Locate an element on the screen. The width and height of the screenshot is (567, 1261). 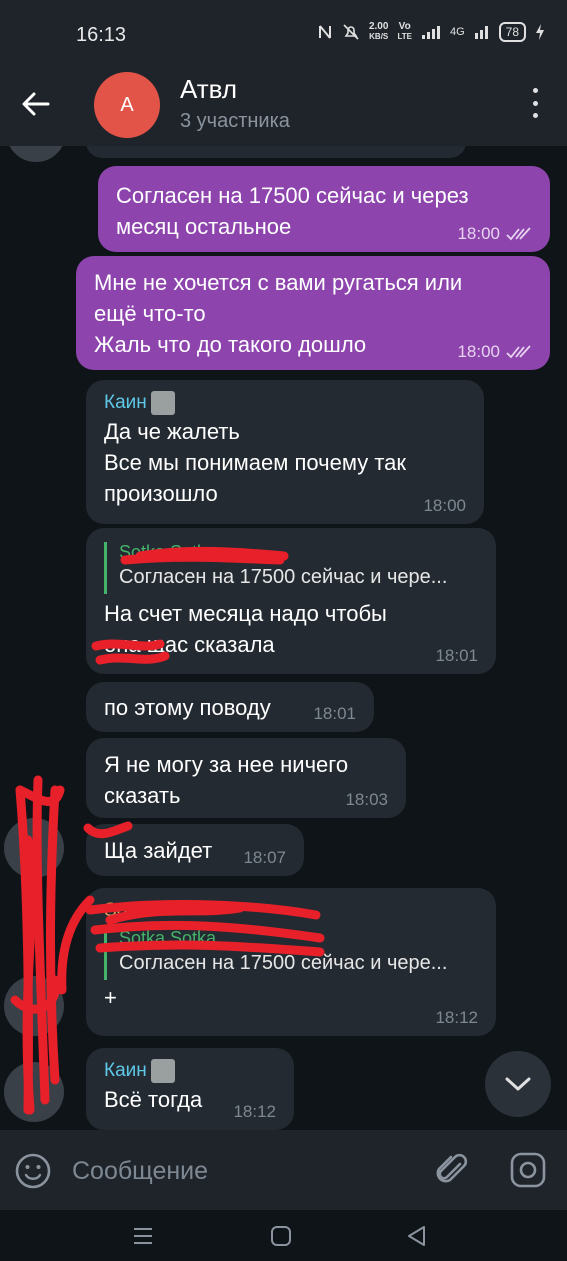
message-time: 18:07 is located at coordinates (264, 857).